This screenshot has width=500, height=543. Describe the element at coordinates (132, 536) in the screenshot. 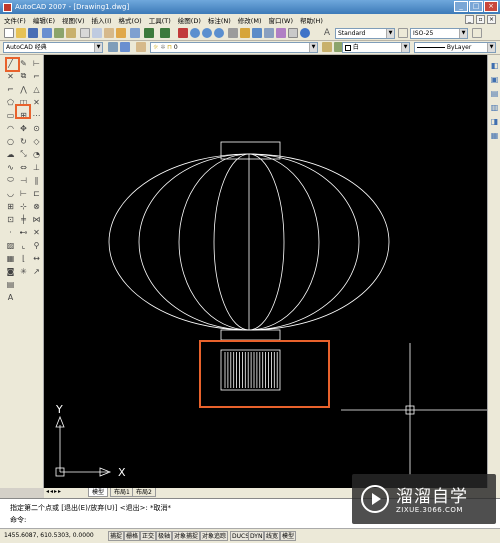

I see `grid-toggle: 栅格` at that location.